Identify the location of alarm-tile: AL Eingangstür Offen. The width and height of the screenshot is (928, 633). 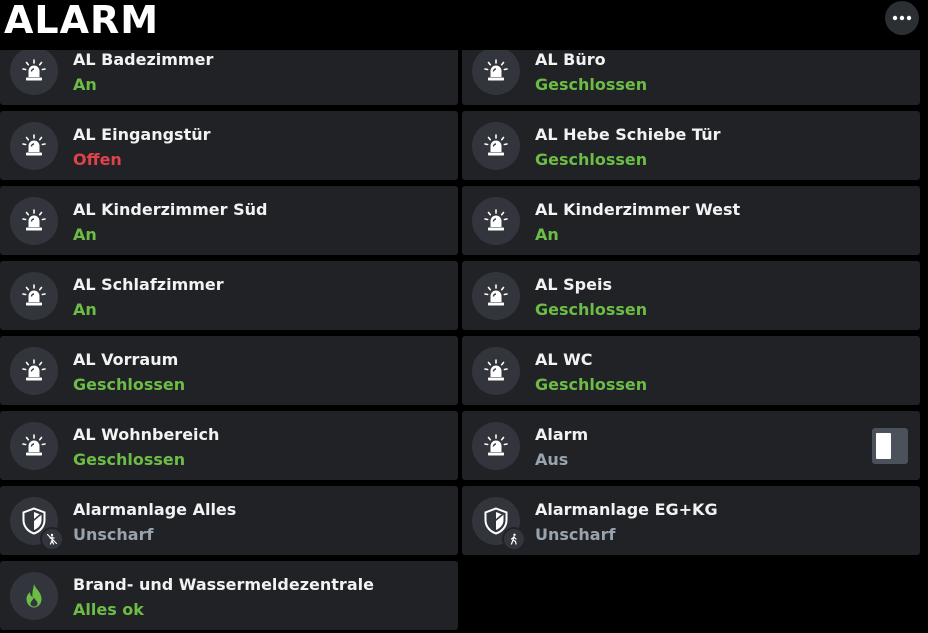
(229, 145).